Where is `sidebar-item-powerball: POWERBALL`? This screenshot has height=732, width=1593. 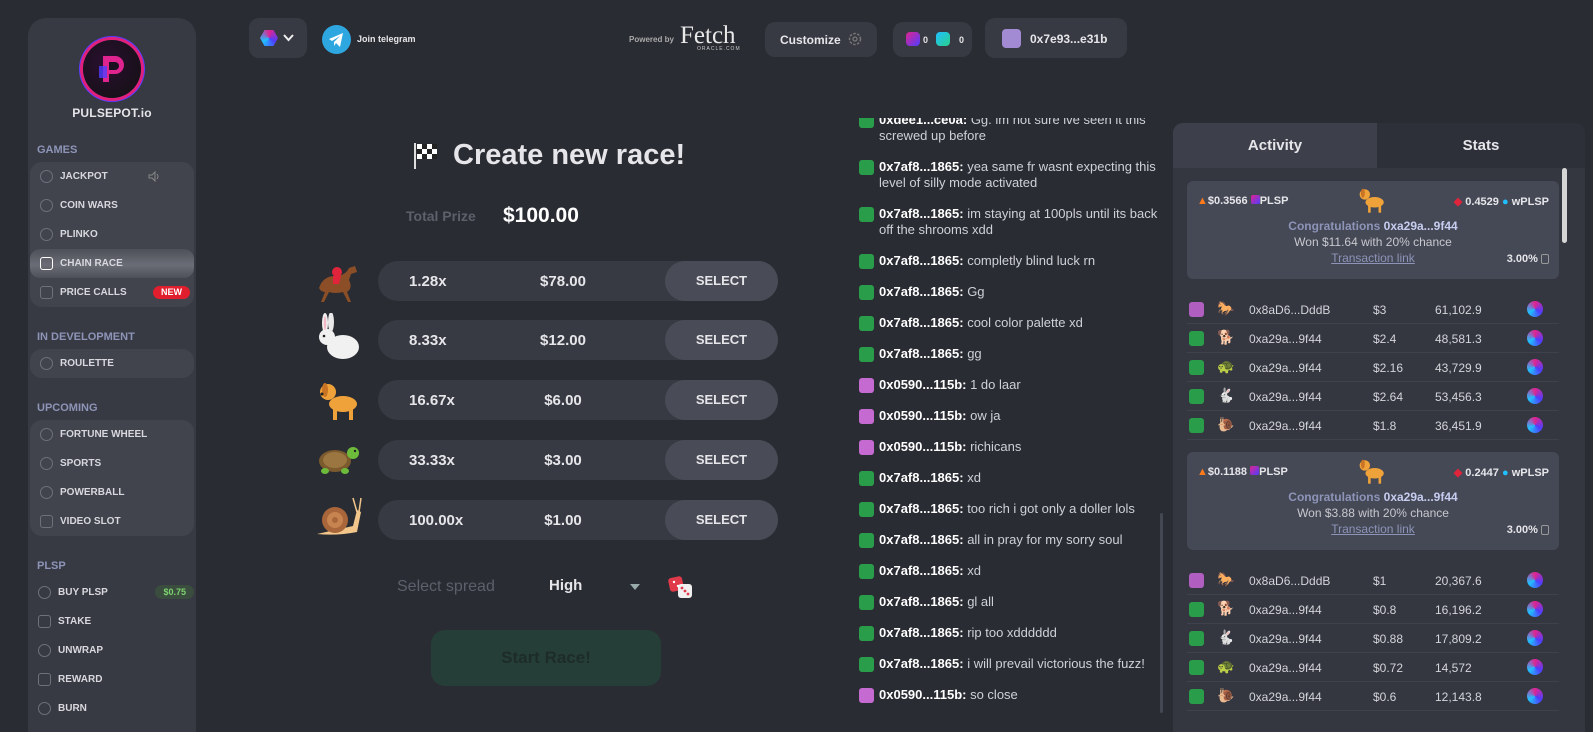 sidebar-item-powerball: POWERBALL is located at coordinates (112, 492).